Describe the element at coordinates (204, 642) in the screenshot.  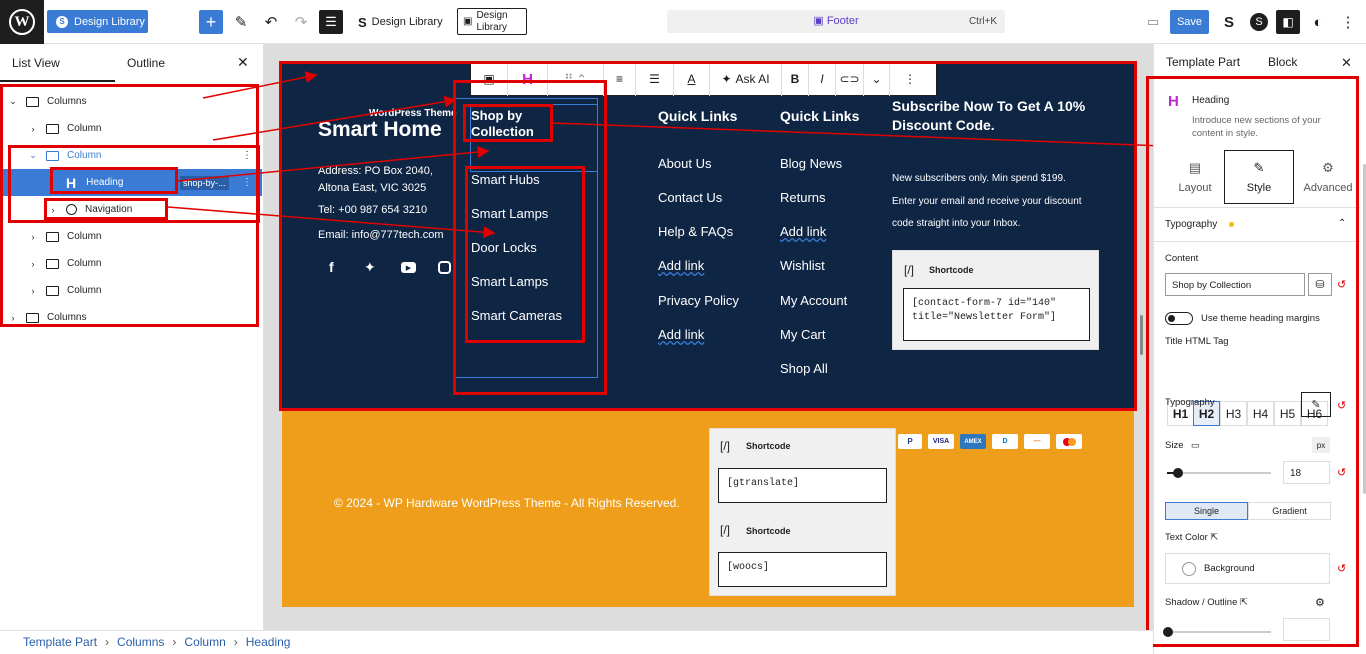
I see `breadcrumb-item: Column` at that location.